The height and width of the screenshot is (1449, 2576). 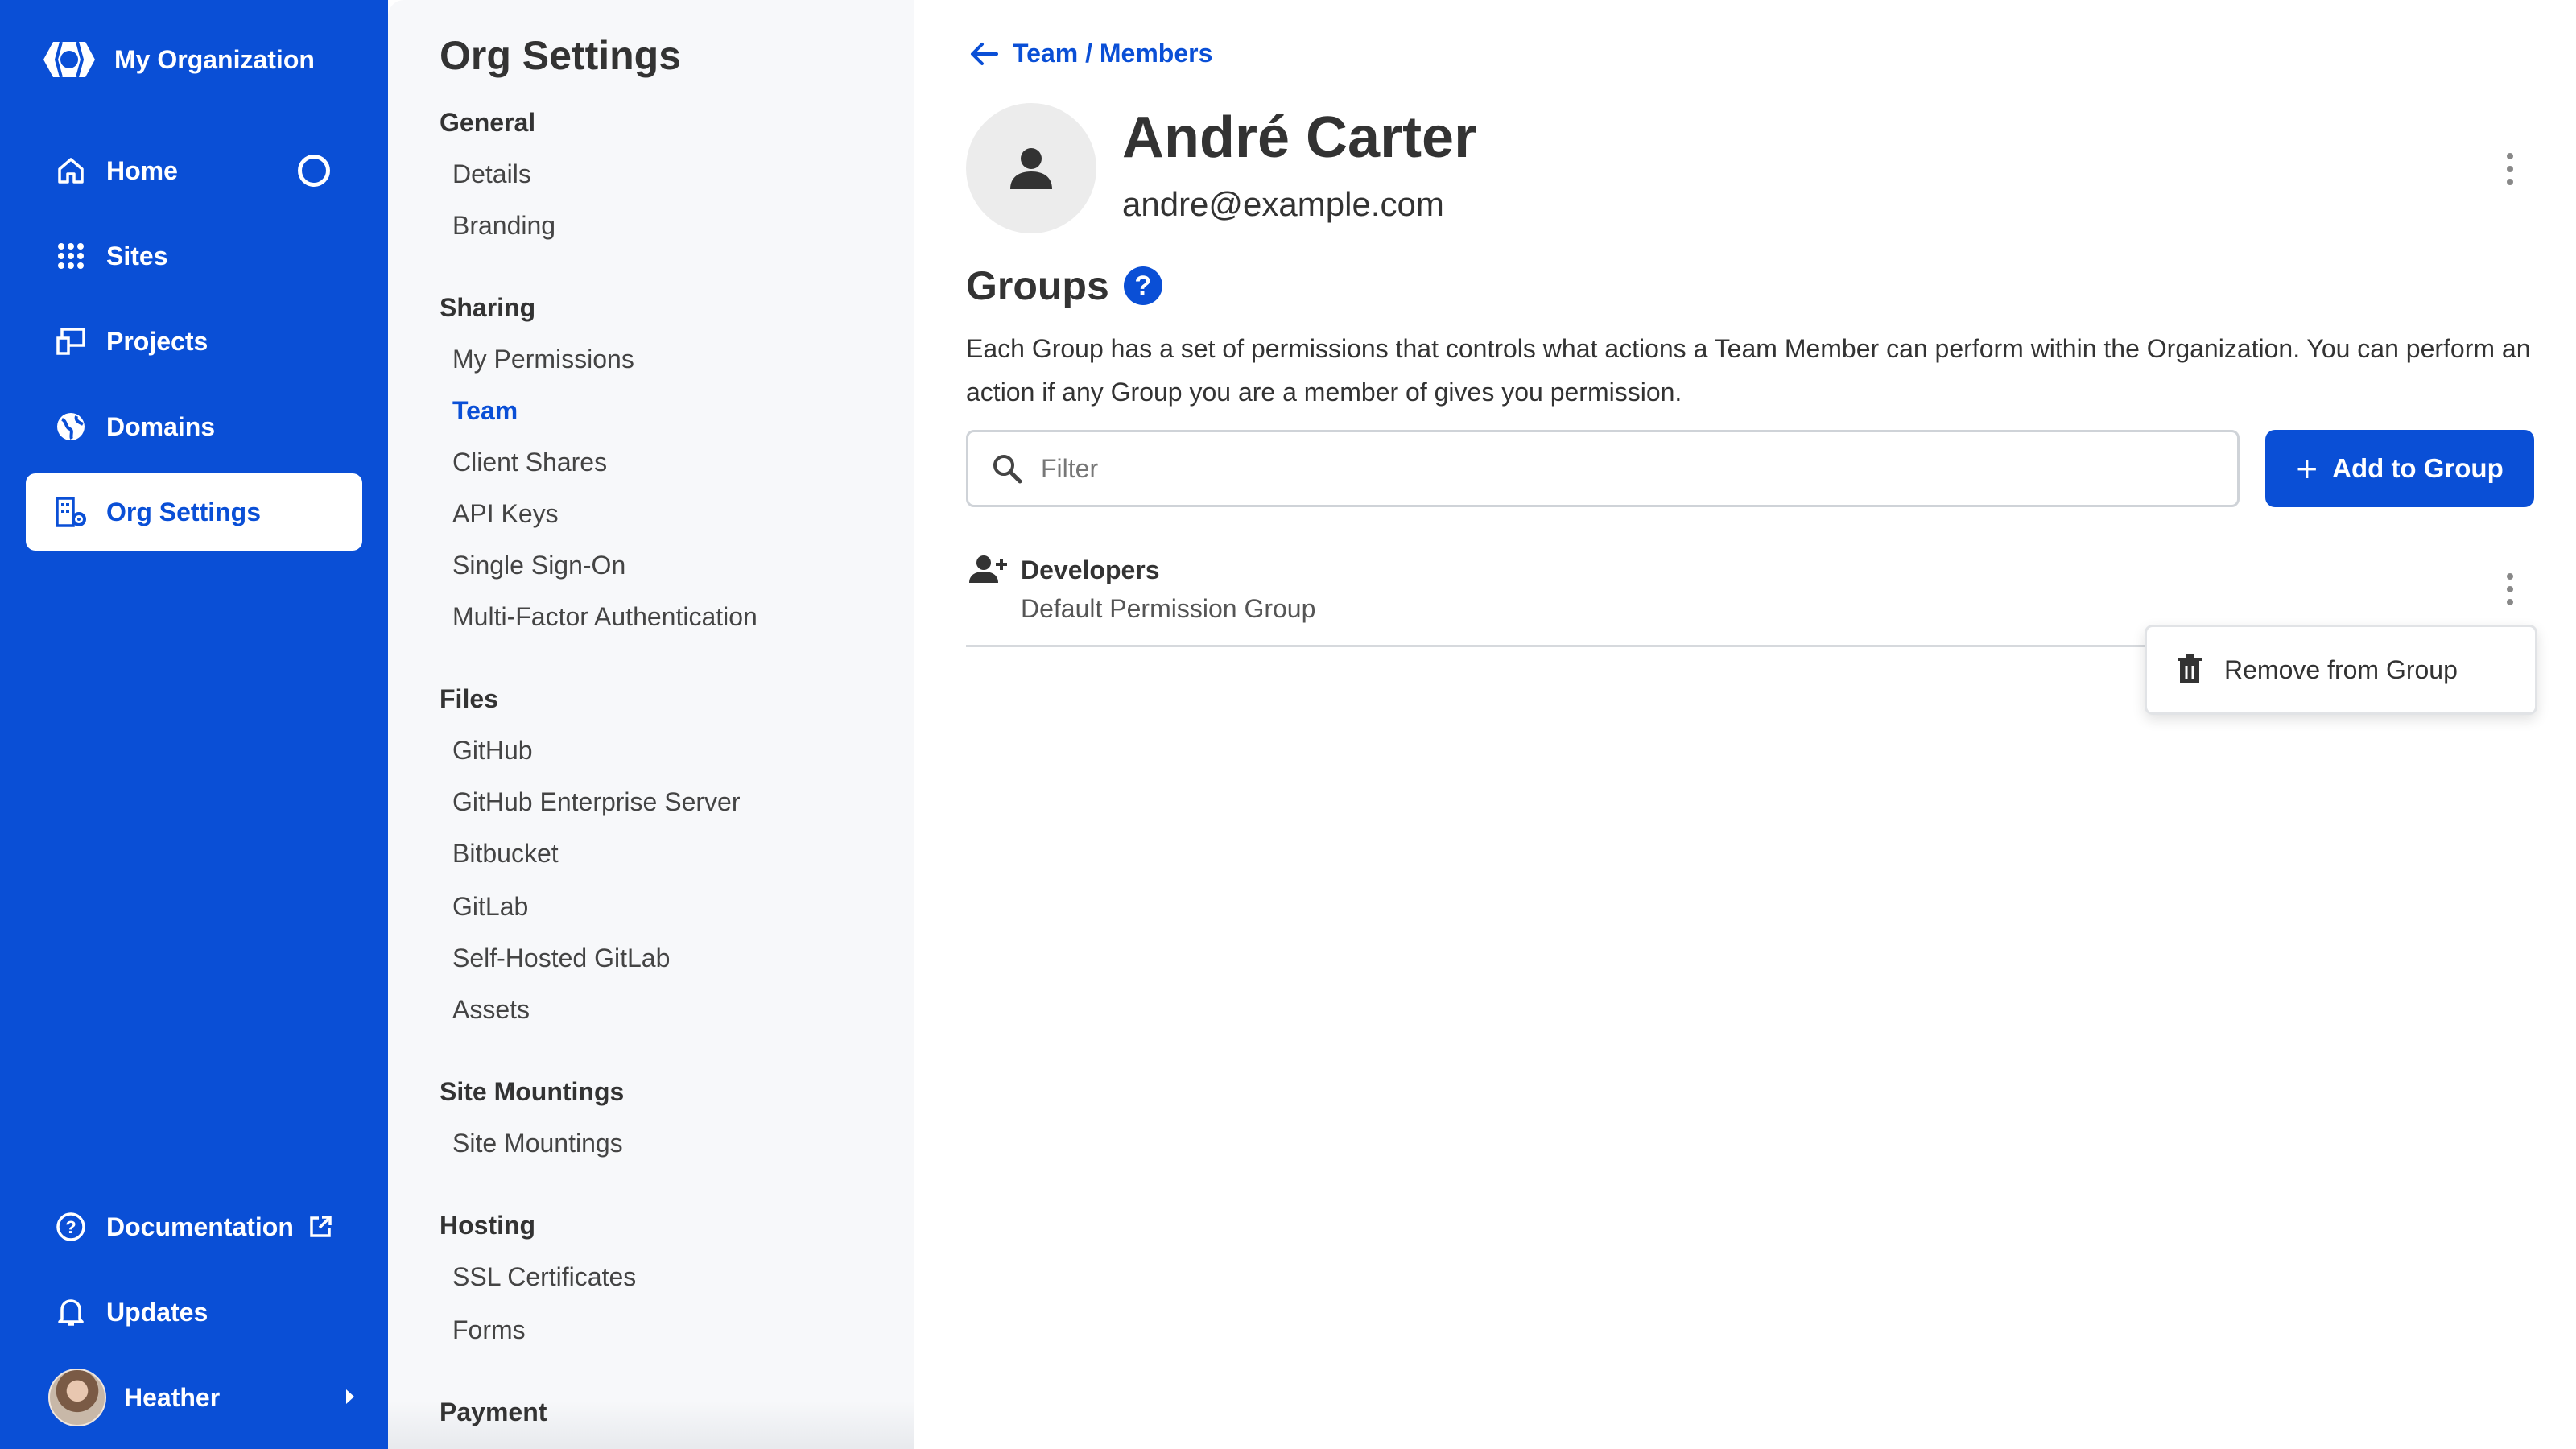 I want to click on group-context-menu: Remove from Group, so click(x=2341, y=670).